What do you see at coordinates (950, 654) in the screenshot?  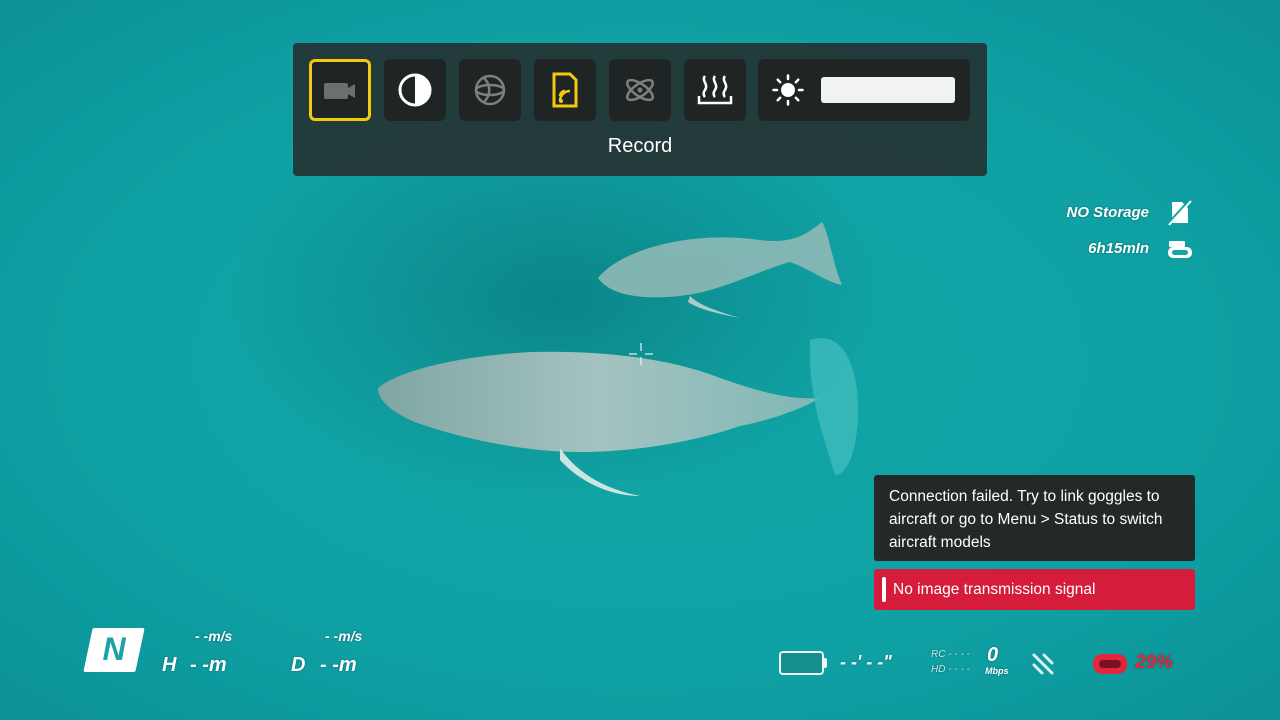 I see `rc-signal-label: RC - - - -` at bounding box center [950, 654].